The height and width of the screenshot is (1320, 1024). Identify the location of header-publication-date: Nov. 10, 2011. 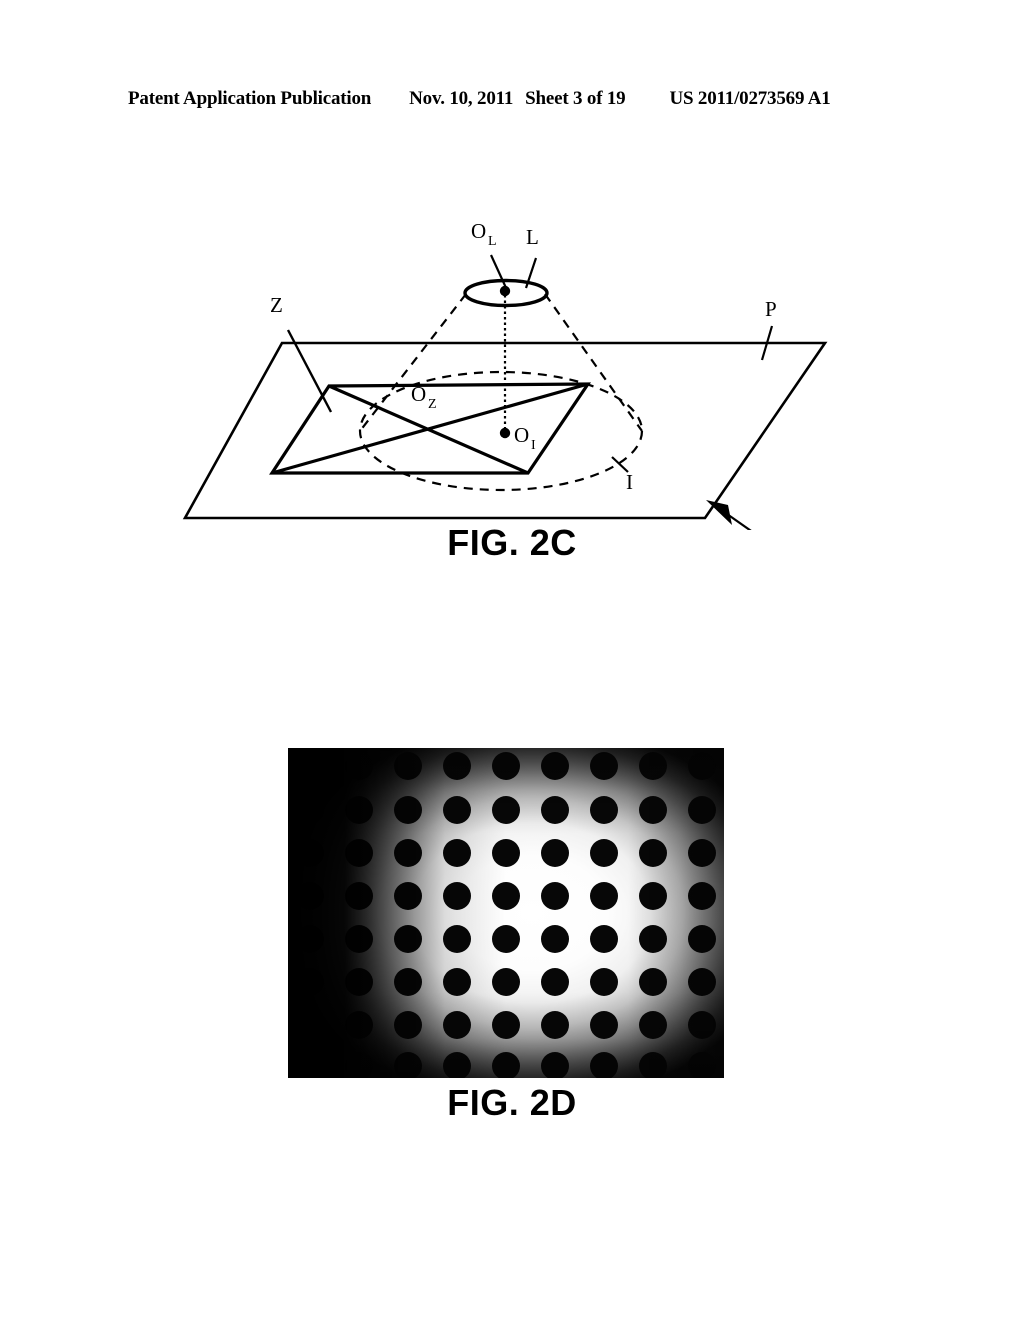
(461, 98).